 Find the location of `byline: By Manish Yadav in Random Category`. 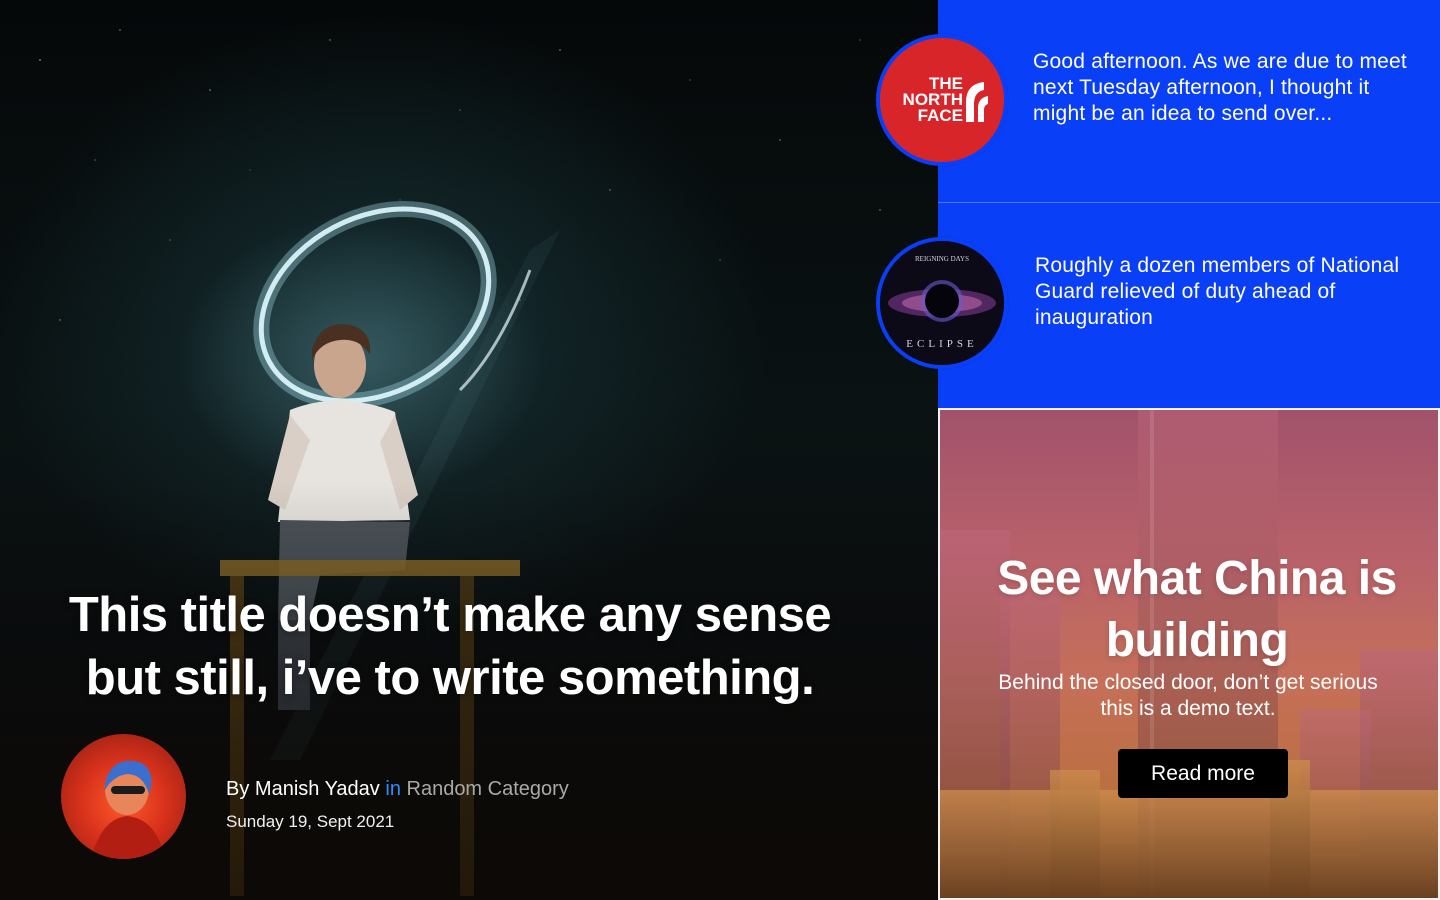

byline: By Manish Yadav in Random Category is located at coordinates (397, 789).